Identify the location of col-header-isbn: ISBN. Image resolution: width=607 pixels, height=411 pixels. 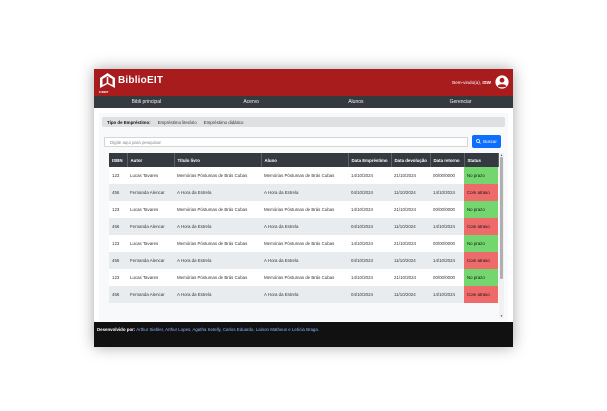
(118, 160).